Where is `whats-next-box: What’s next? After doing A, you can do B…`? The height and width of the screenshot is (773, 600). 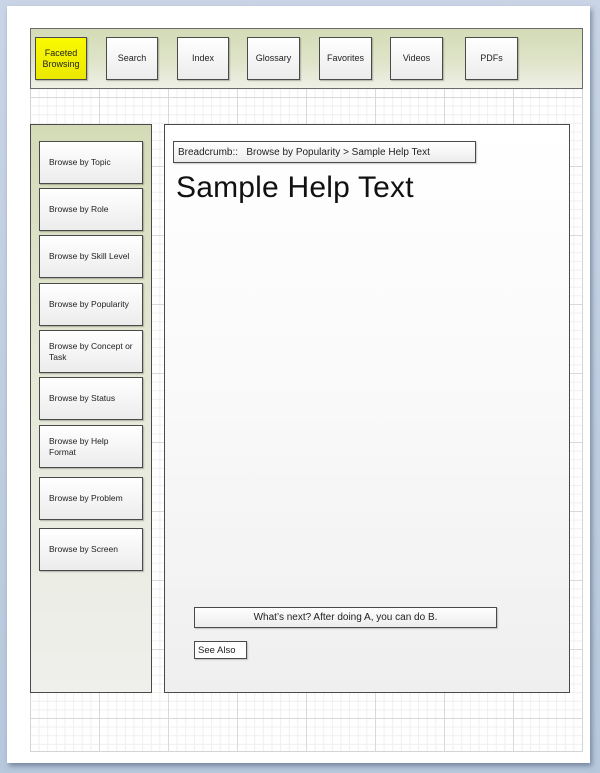 whats-next-box: What’s next? After doing A, you can do B… is located at coordinates (345, 617).